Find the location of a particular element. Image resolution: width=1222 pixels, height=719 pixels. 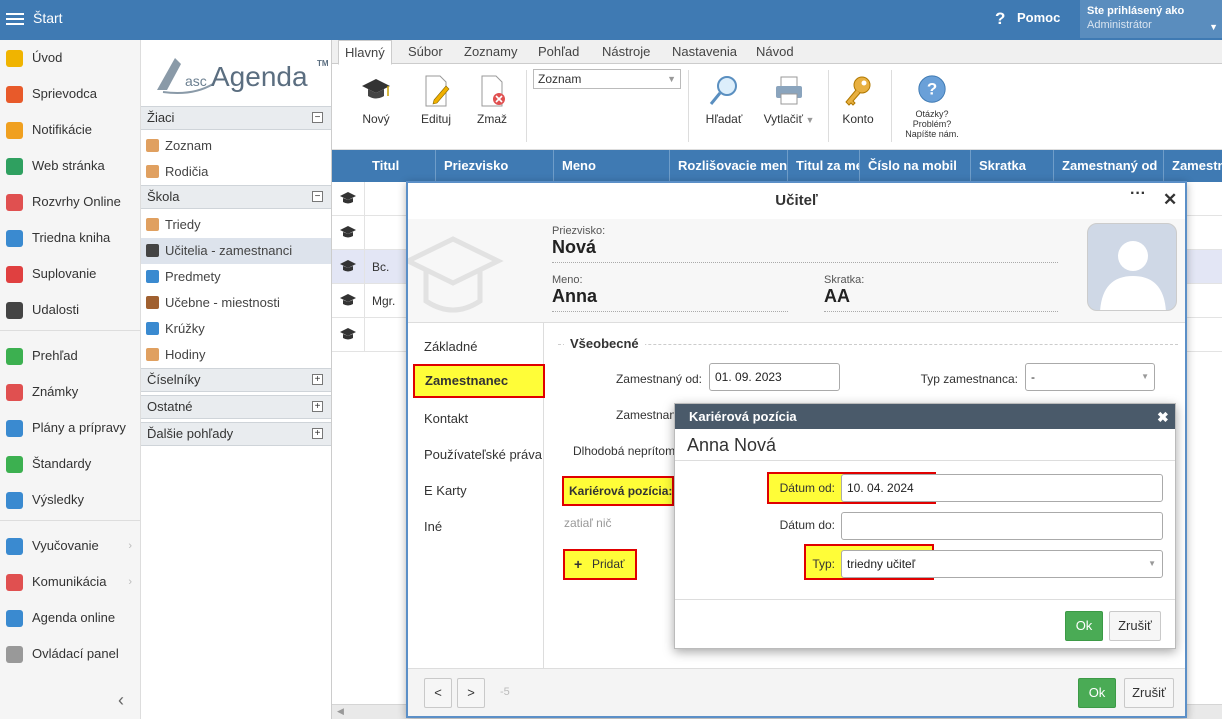

ribbon-separator is located at coordinates (891, 106).